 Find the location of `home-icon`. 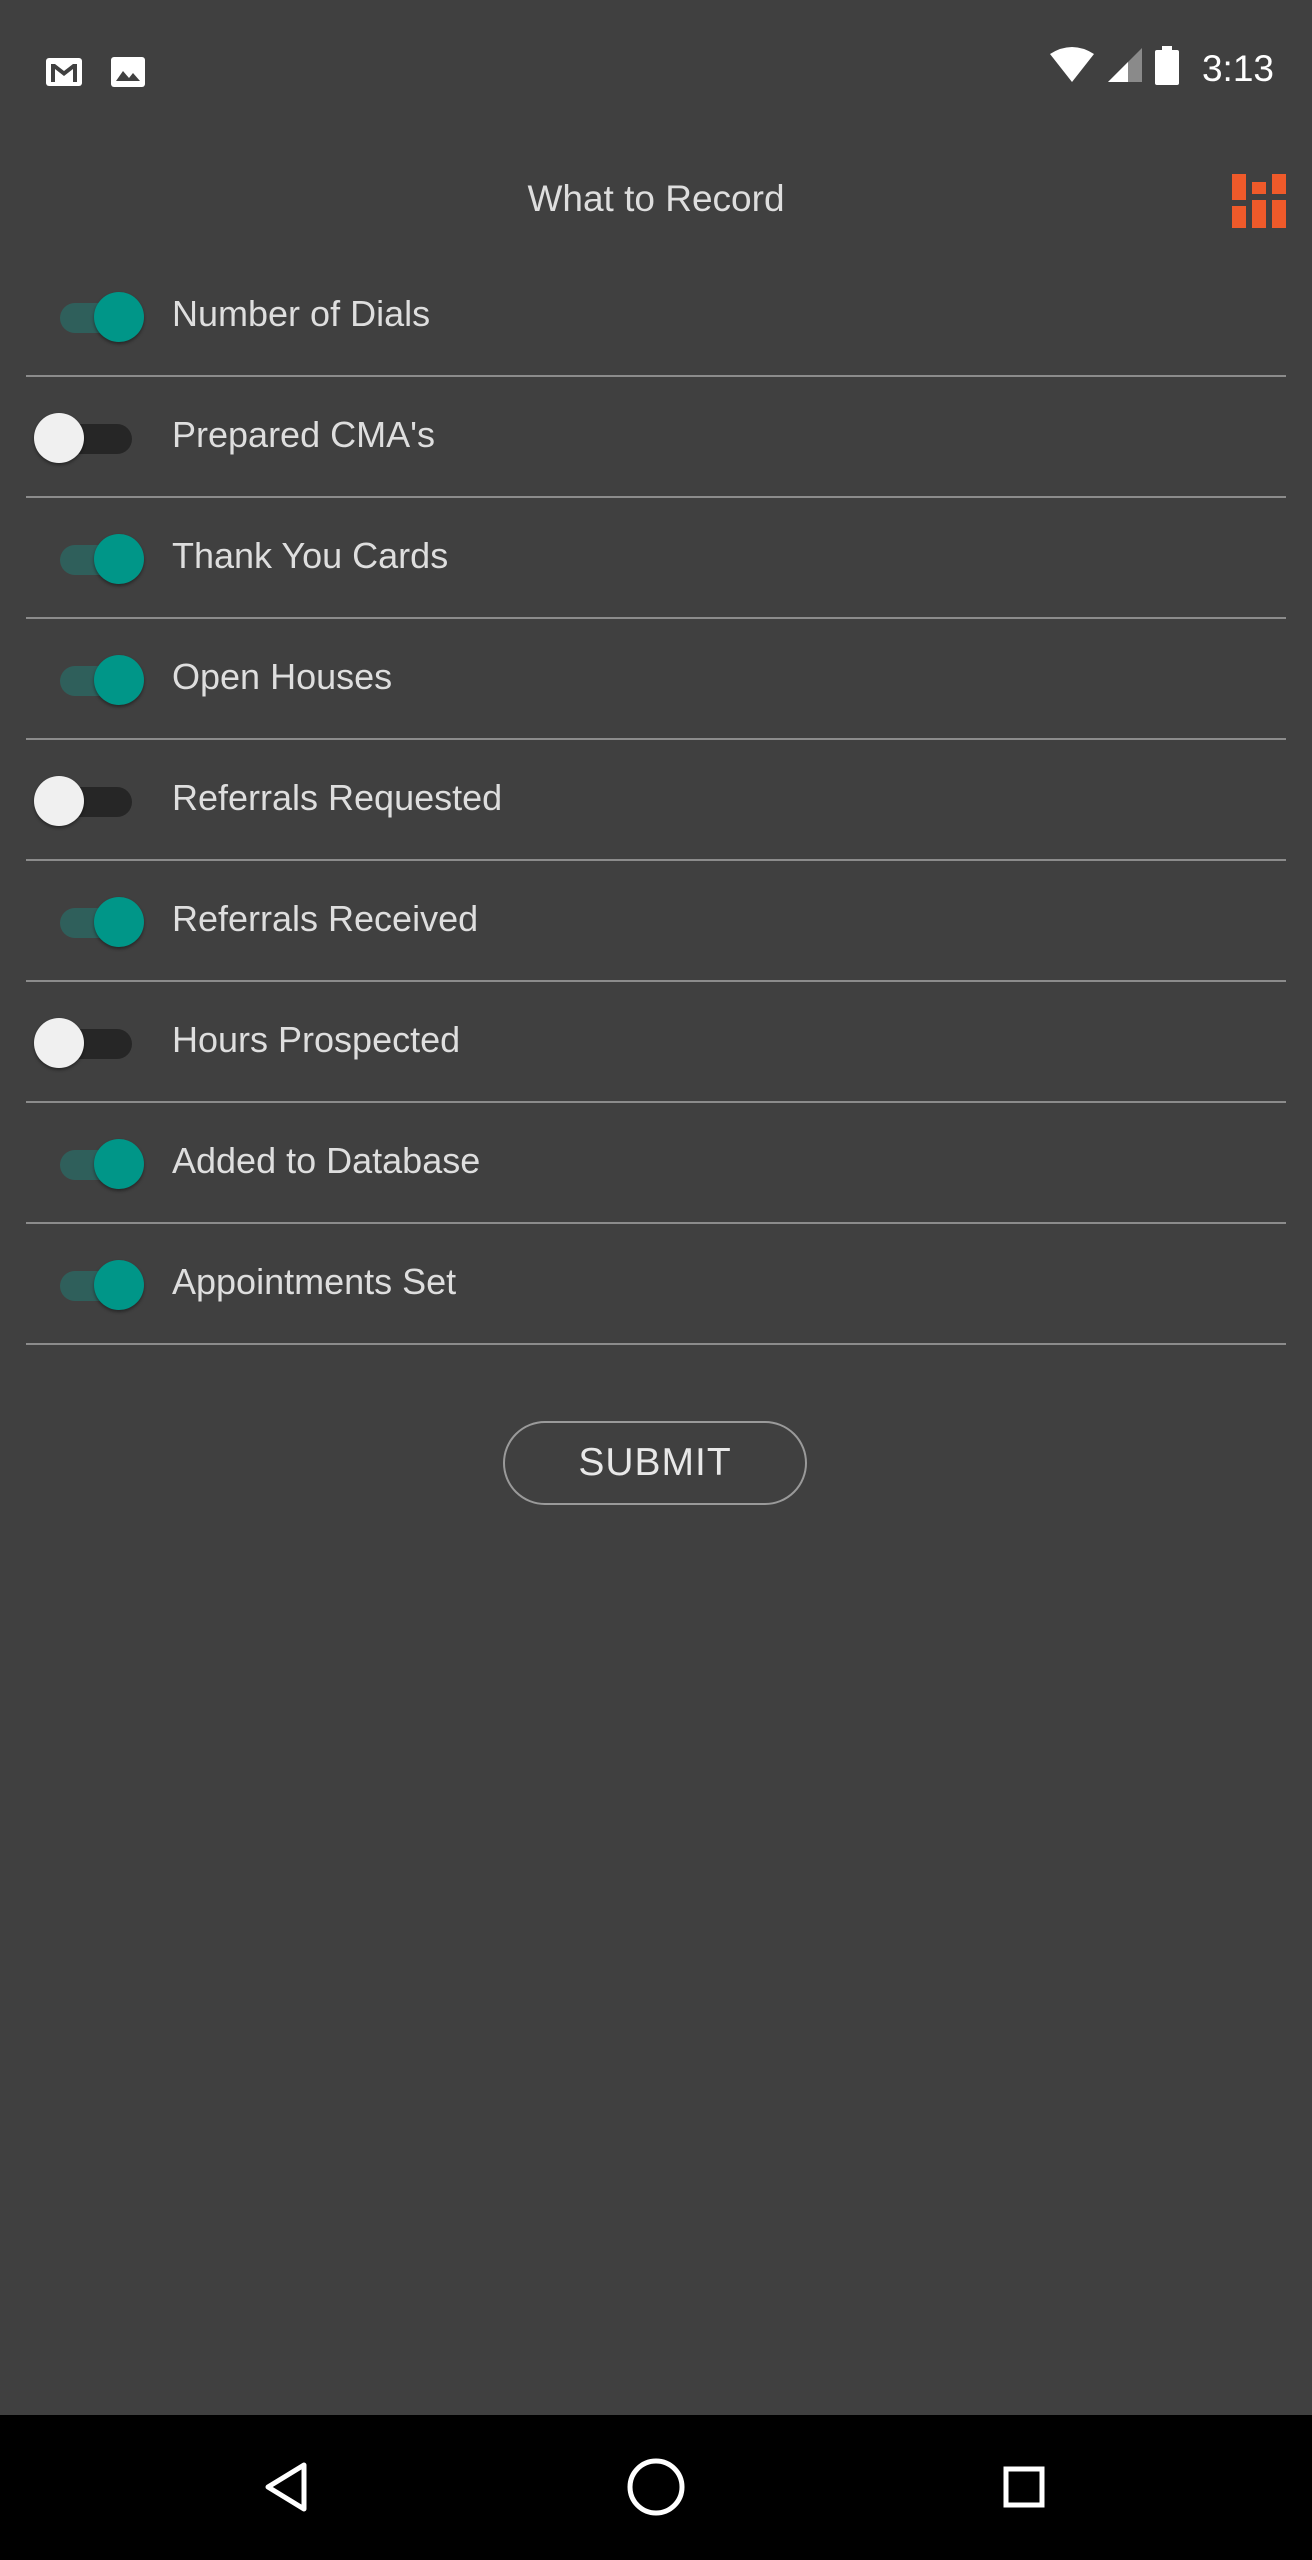

home-icon is located at coordinates (656, 2487).